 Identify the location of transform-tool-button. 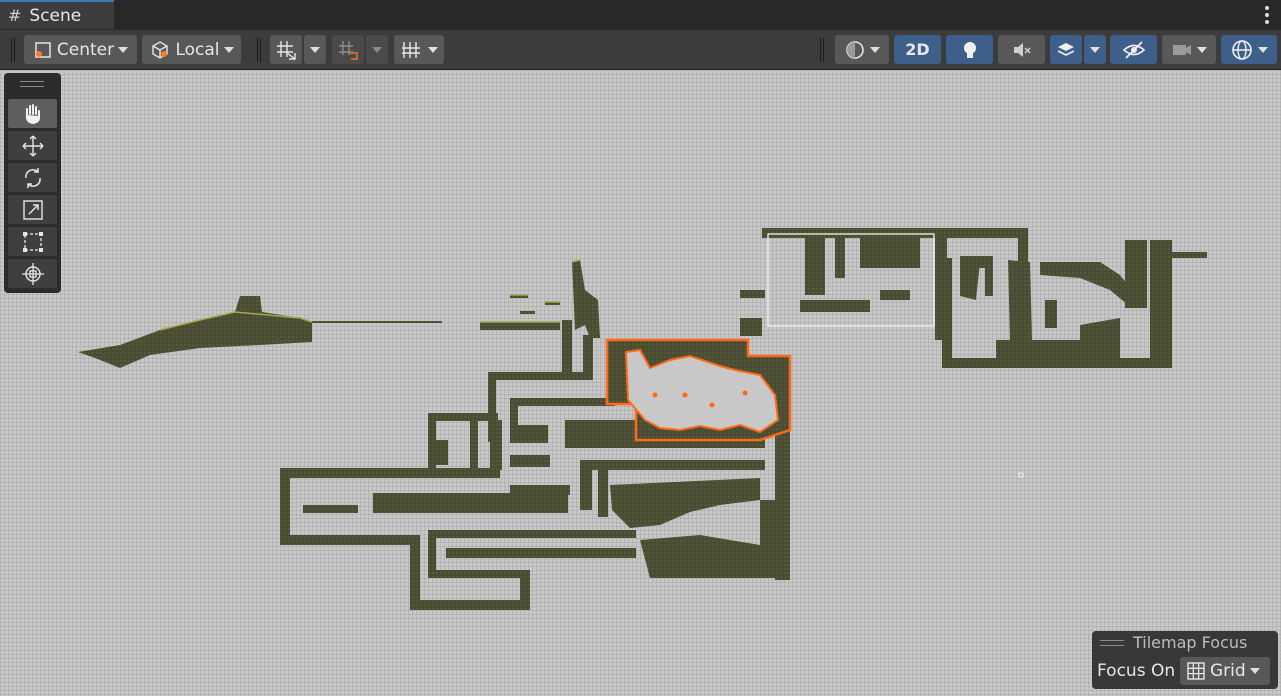
(32, 273).